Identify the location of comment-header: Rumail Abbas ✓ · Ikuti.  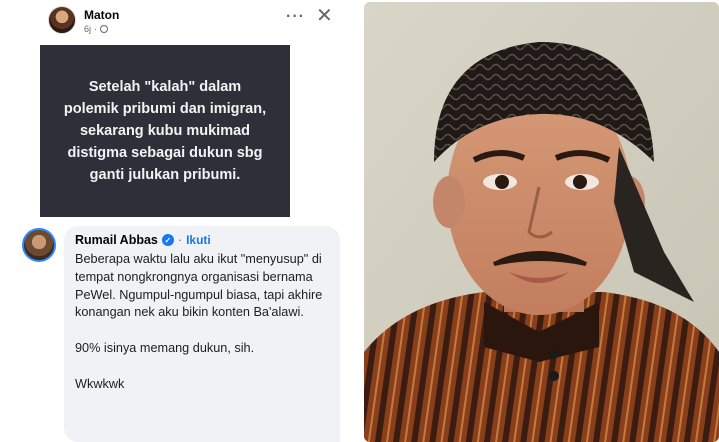
(202, 240).